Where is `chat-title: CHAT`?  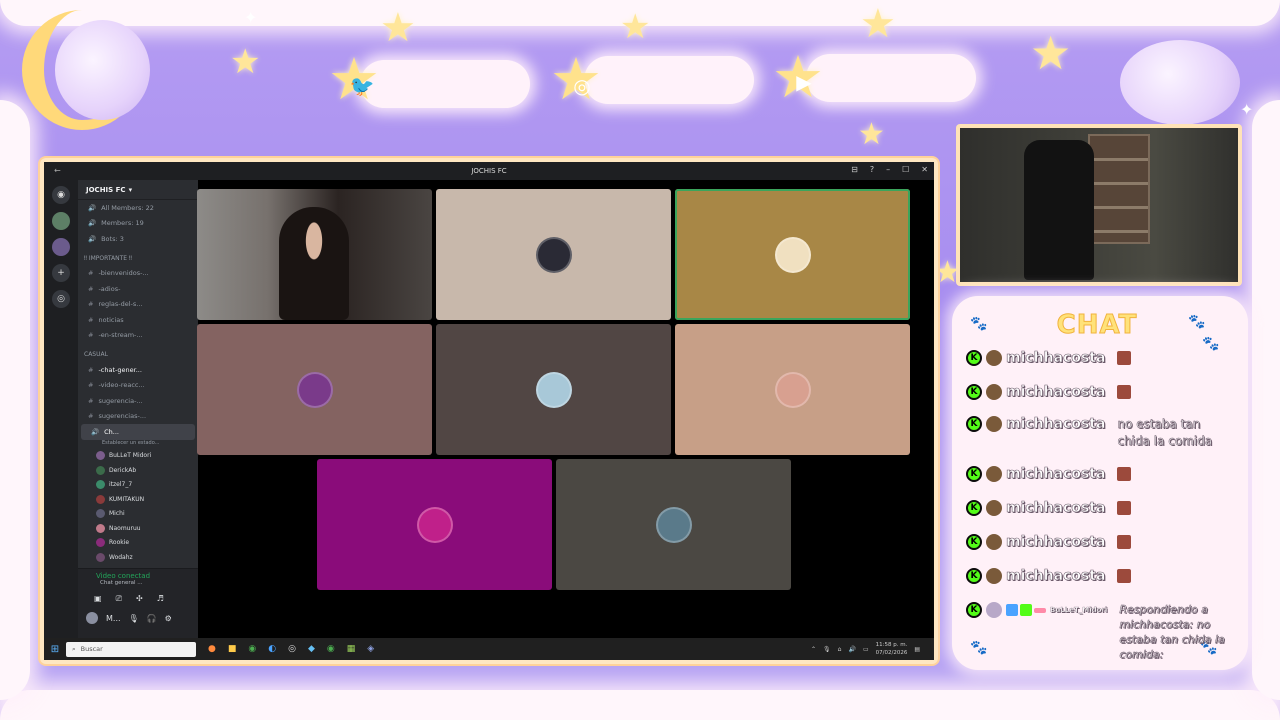 chat-title: CHAT is located at coordinates (1097, 325).